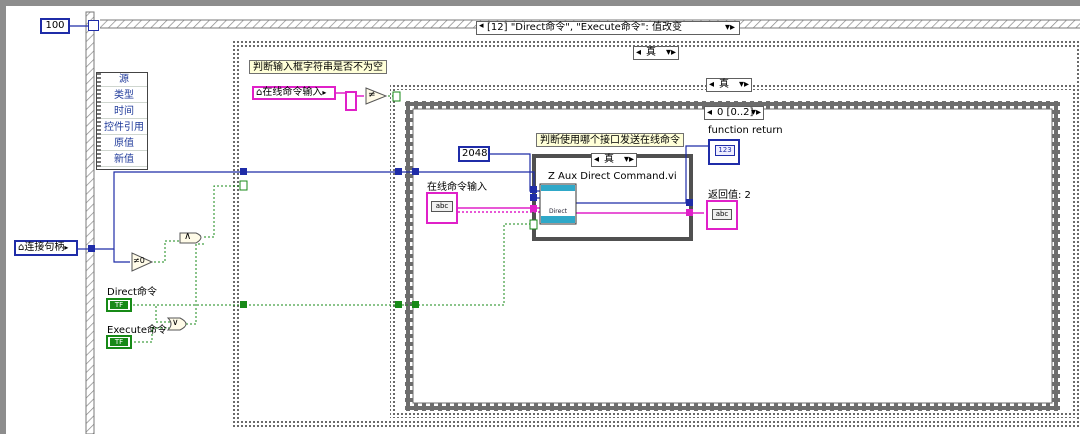  Describe the element at coordinates (124, 144) in the screenshot. I see `event-data-item: 原值` at that location.